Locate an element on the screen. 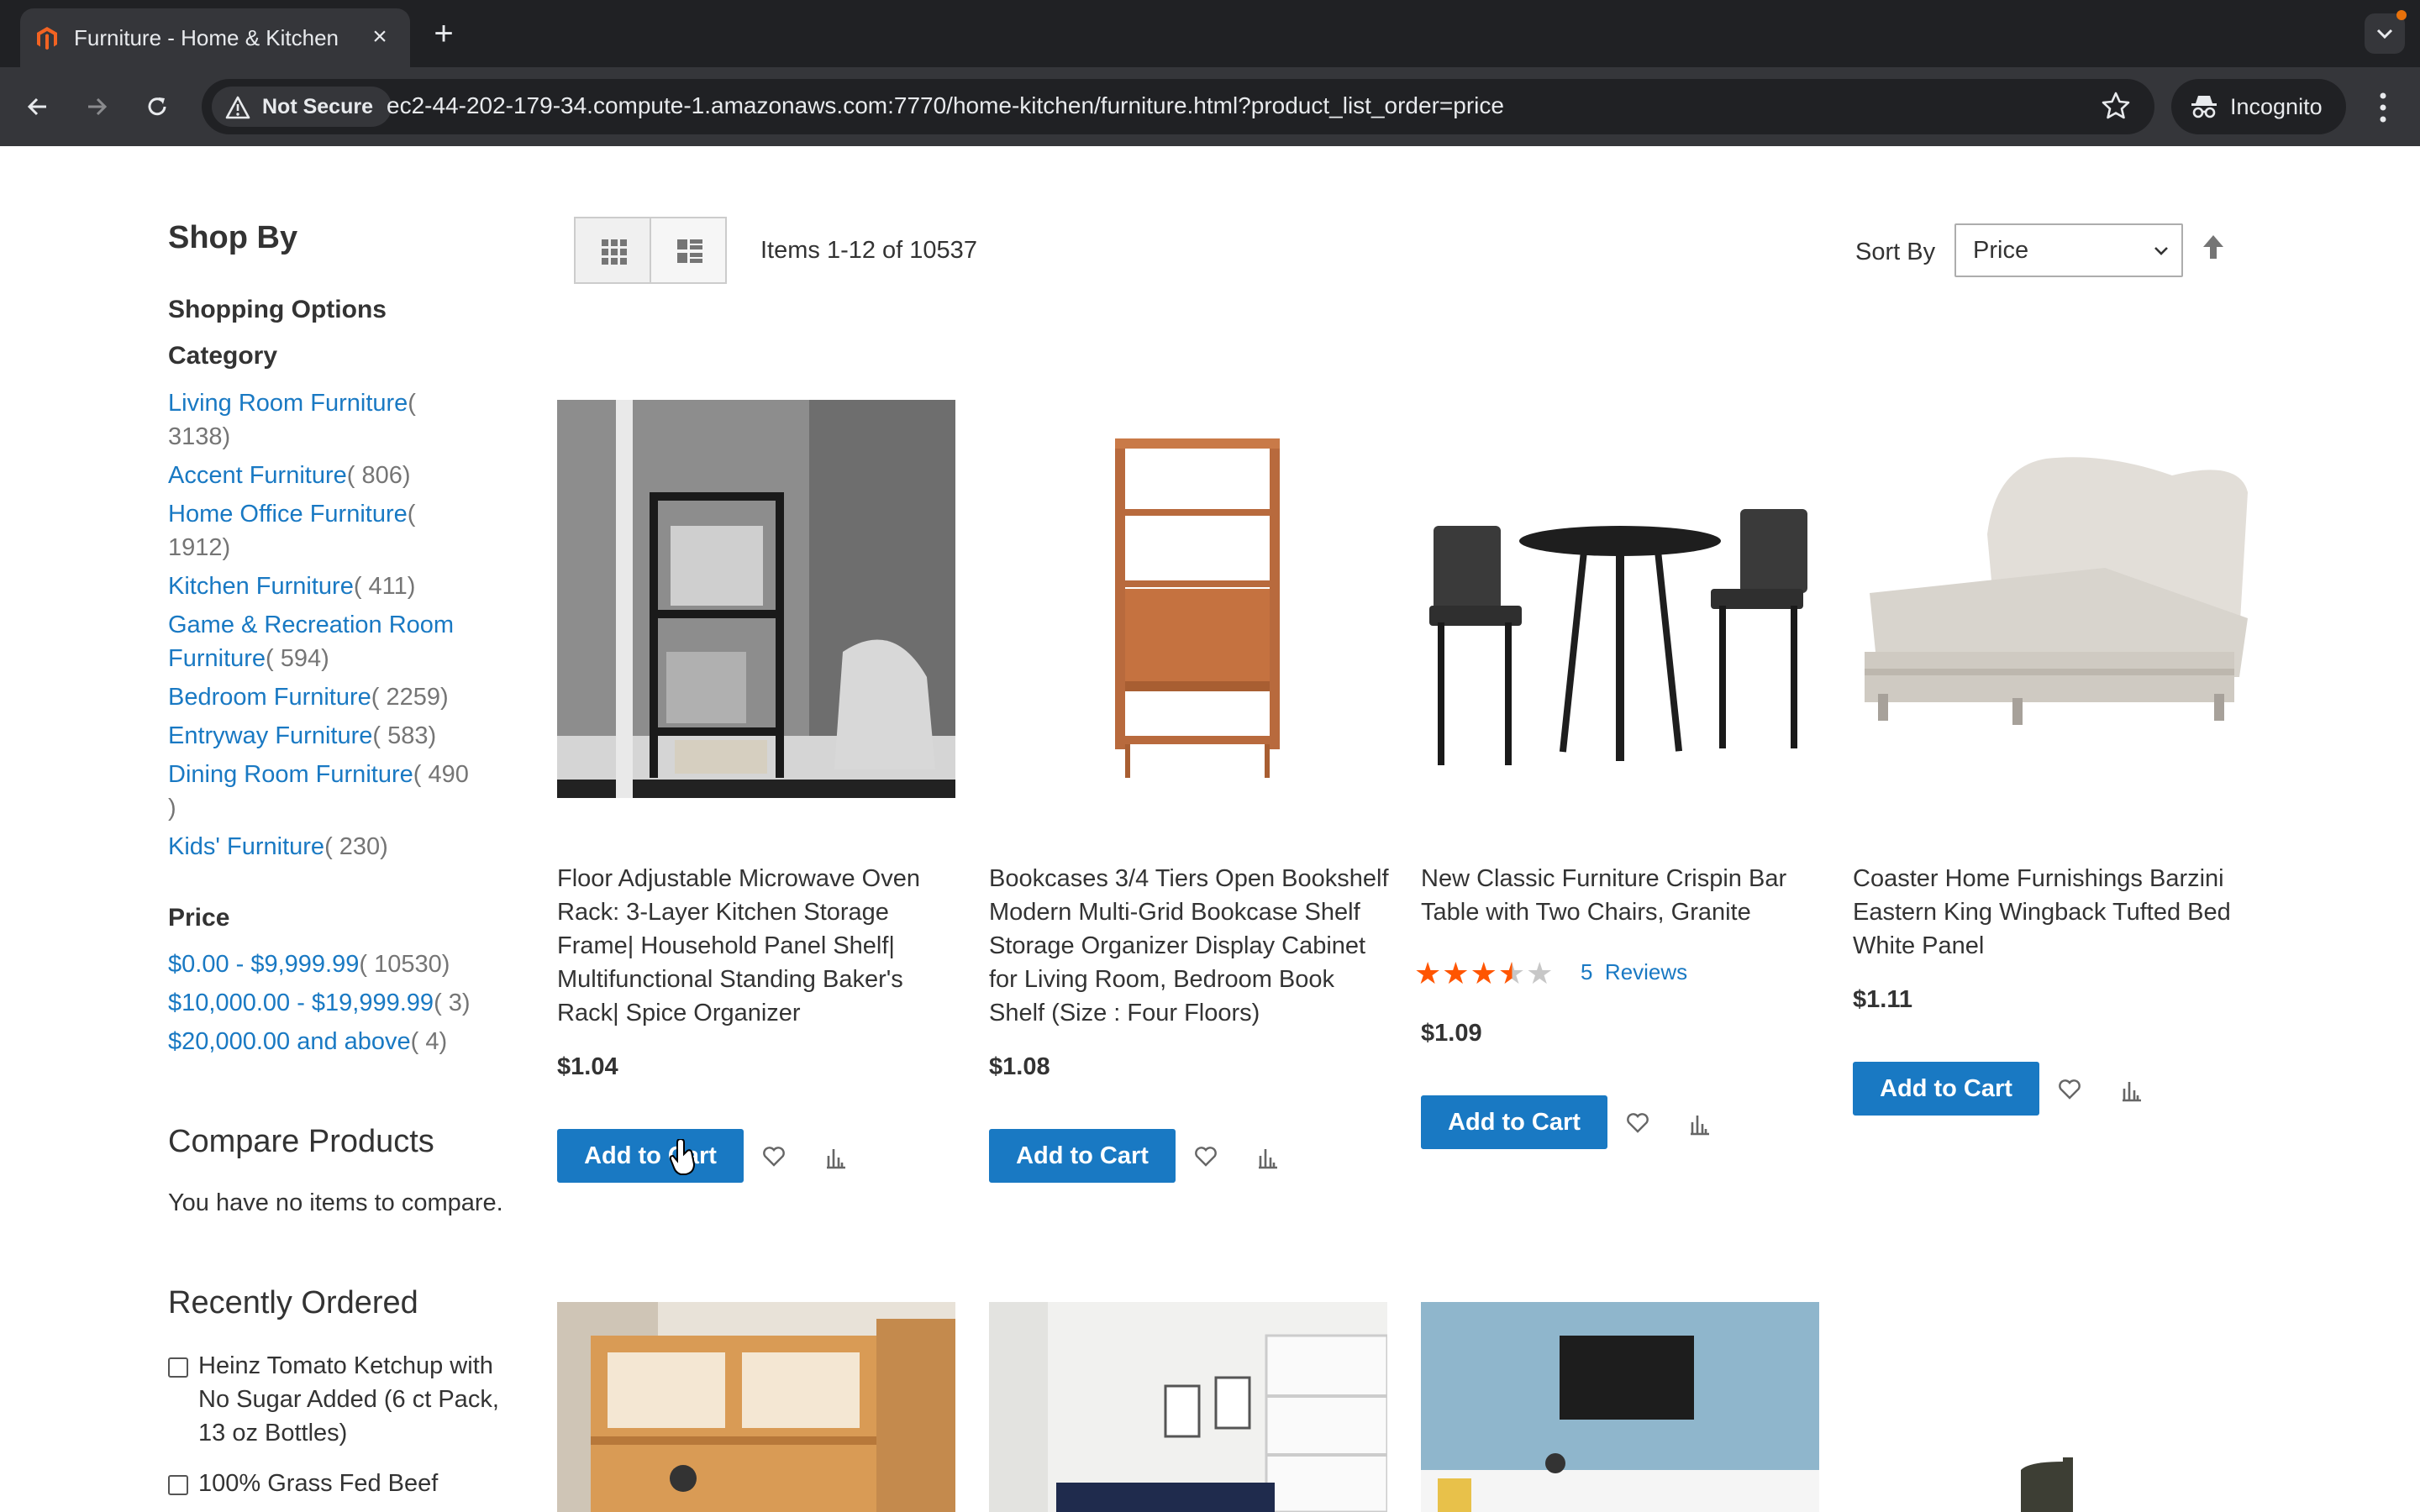 The width and height of the screenshot is (2420, 1512). category-count: ( 594) is located at coordinates (298, 658).